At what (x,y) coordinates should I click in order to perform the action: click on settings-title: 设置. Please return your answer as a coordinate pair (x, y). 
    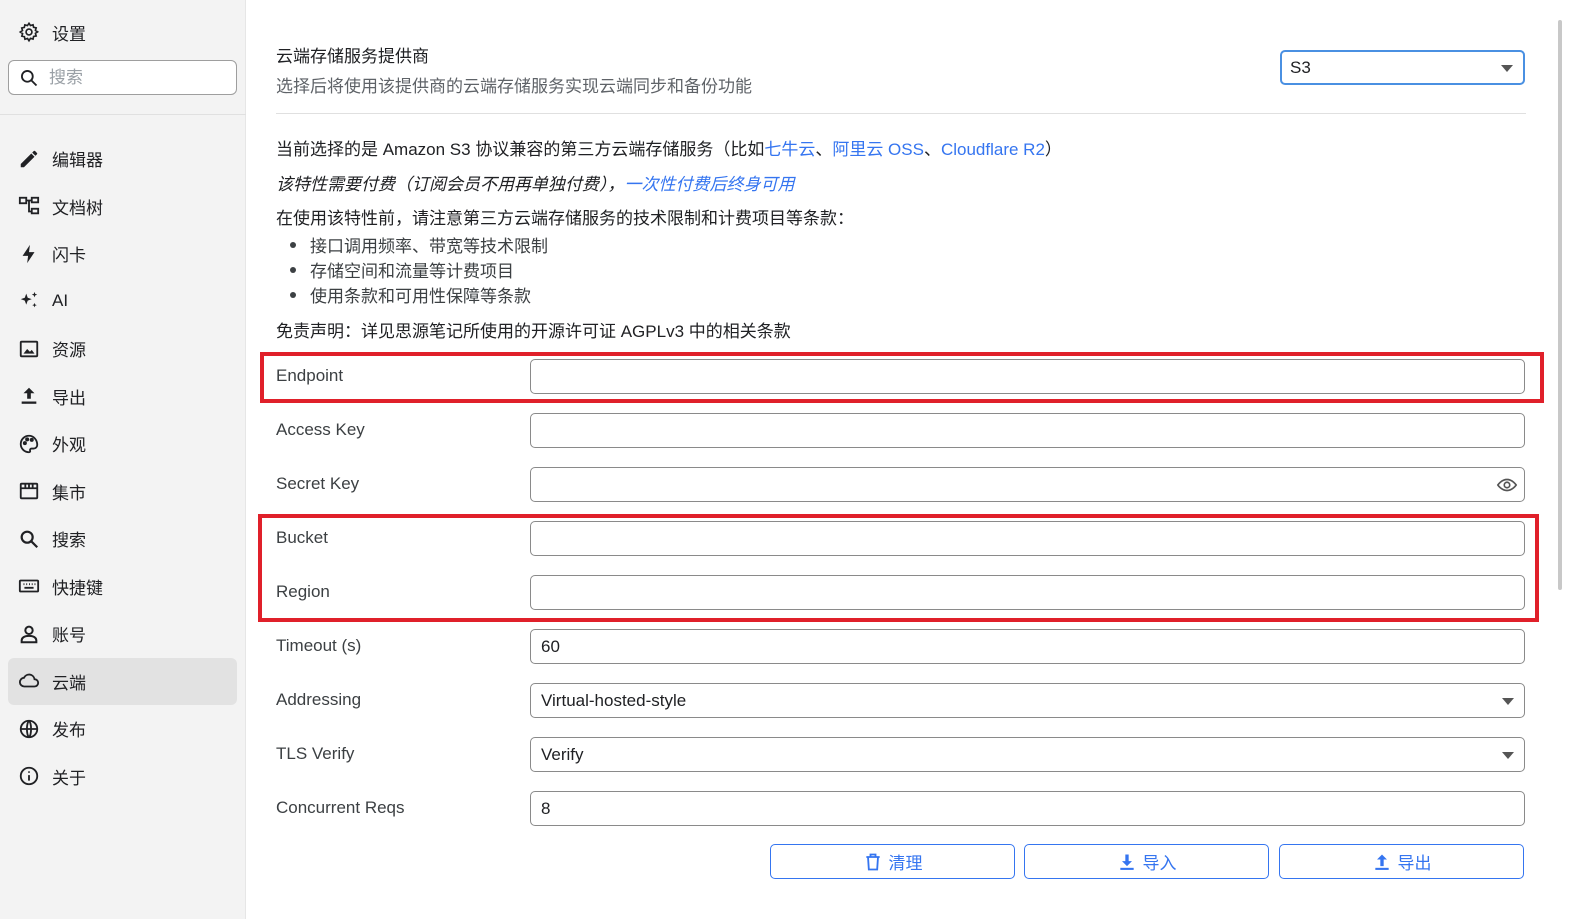
    Looking at the image, I should click on (52, 32).